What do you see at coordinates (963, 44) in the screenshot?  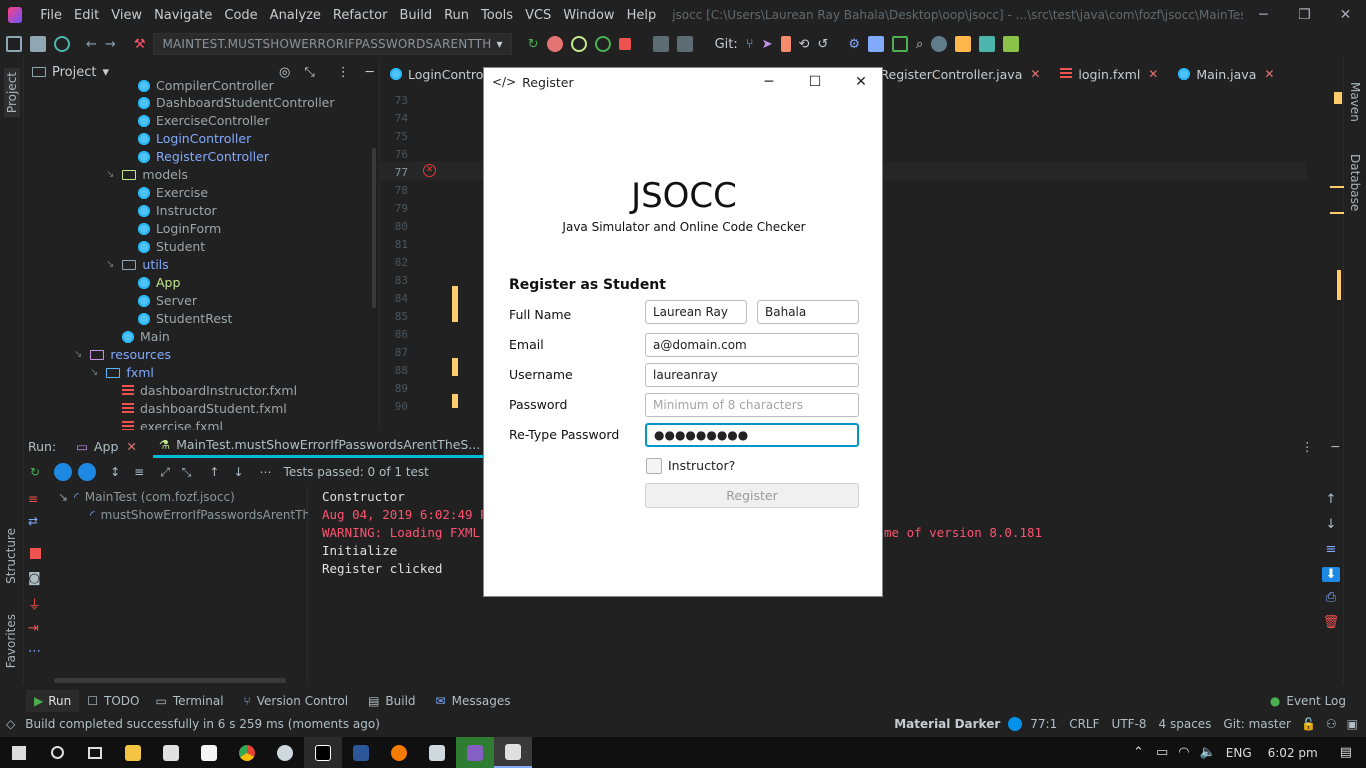 I see `plugin-a-icon` at bounding box center [963, 44].